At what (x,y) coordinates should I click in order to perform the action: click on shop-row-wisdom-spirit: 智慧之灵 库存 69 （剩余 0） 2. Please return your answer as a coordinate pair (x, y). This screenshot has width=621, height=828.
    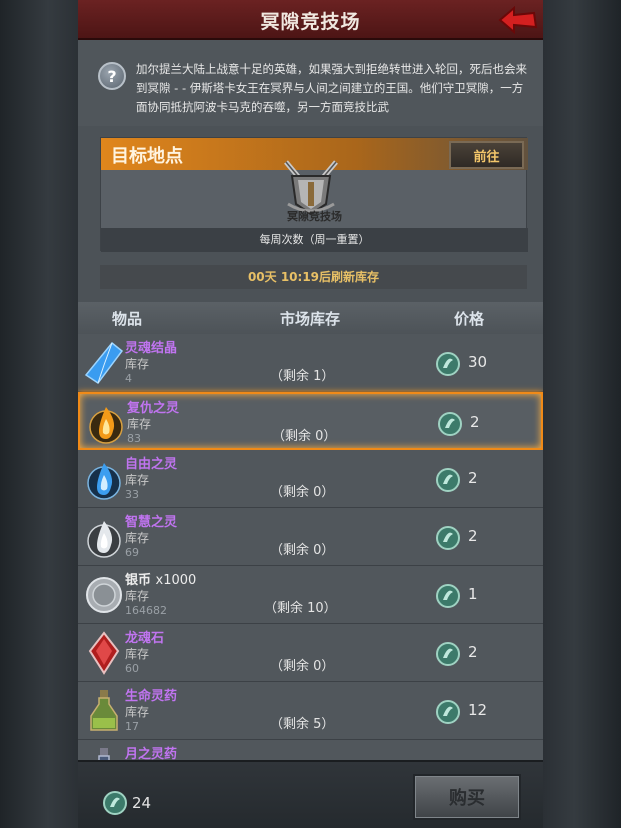
    Looking at the image, I should click on (310, 537).